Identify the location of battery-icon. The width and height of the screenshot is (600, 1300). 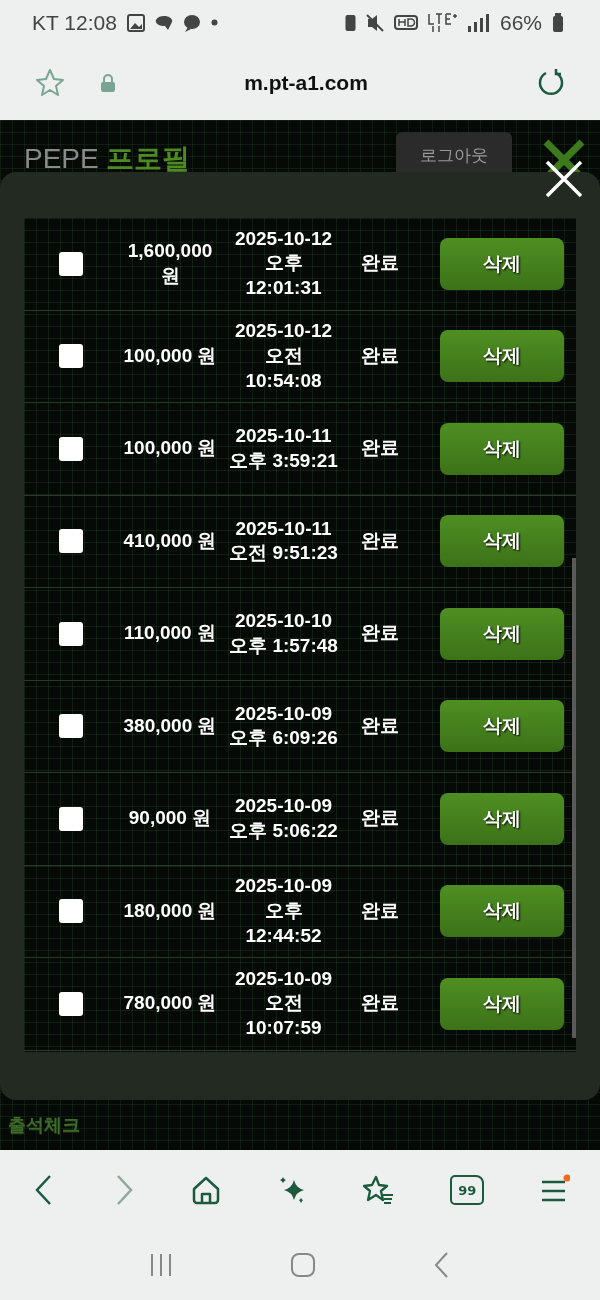
(558, 22).